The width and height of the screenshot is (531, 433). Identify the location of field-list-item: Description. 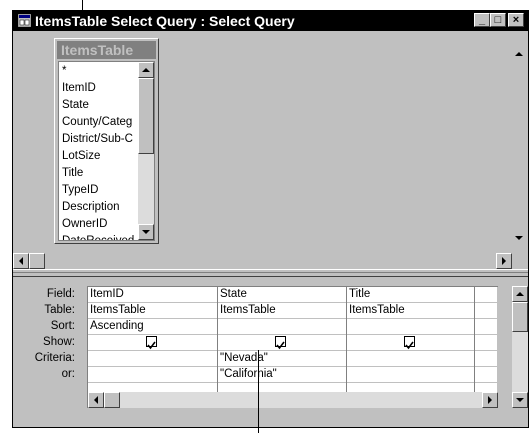
(91, 207).